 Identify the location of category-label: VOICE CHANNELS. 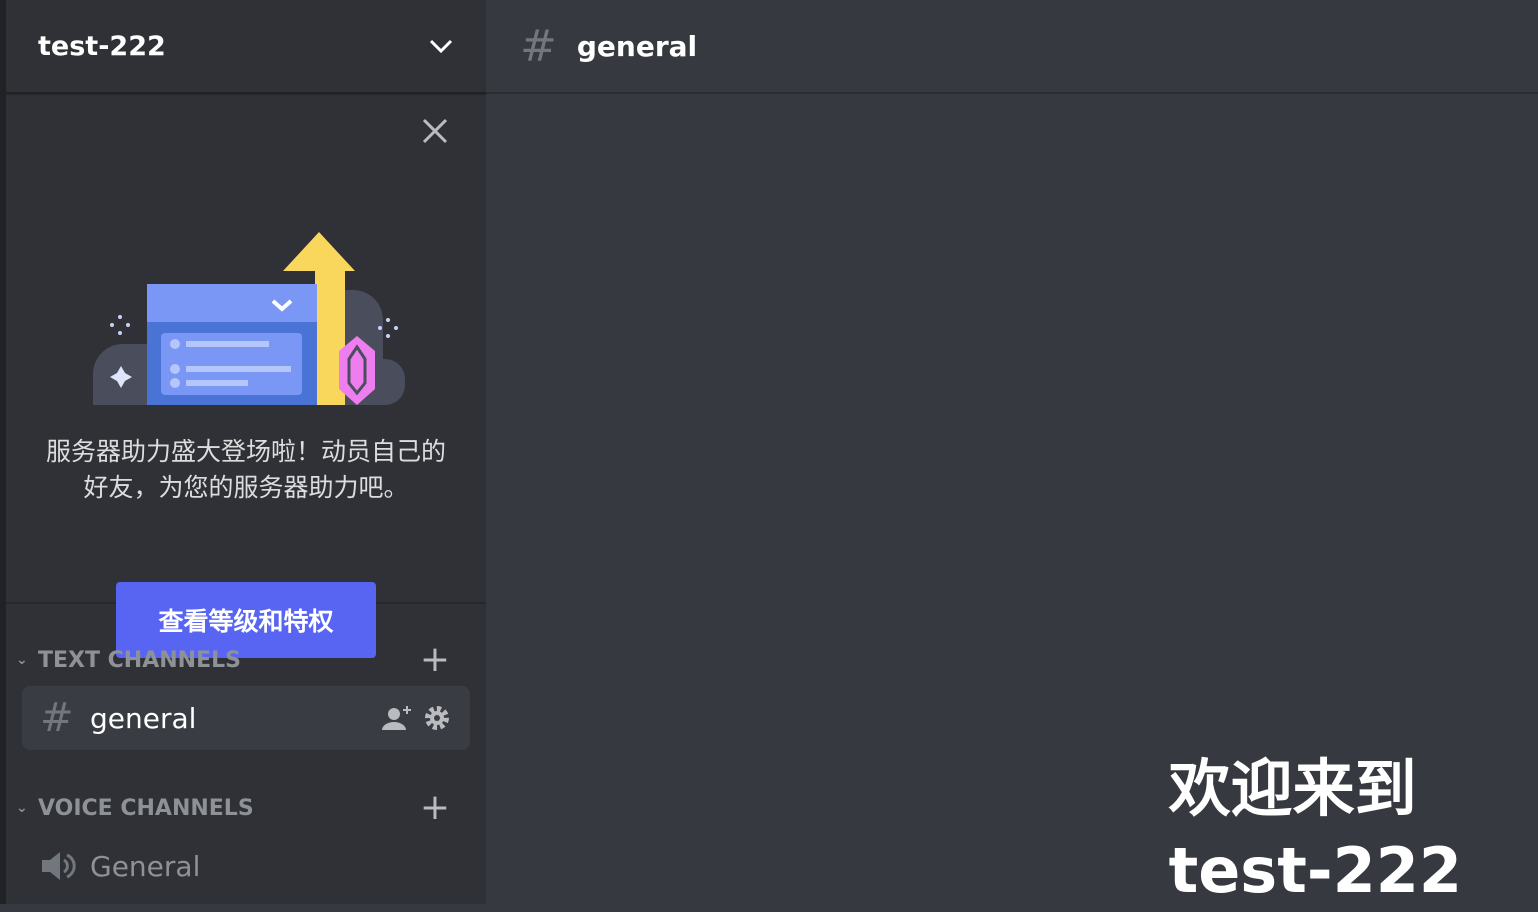
(146, 808).